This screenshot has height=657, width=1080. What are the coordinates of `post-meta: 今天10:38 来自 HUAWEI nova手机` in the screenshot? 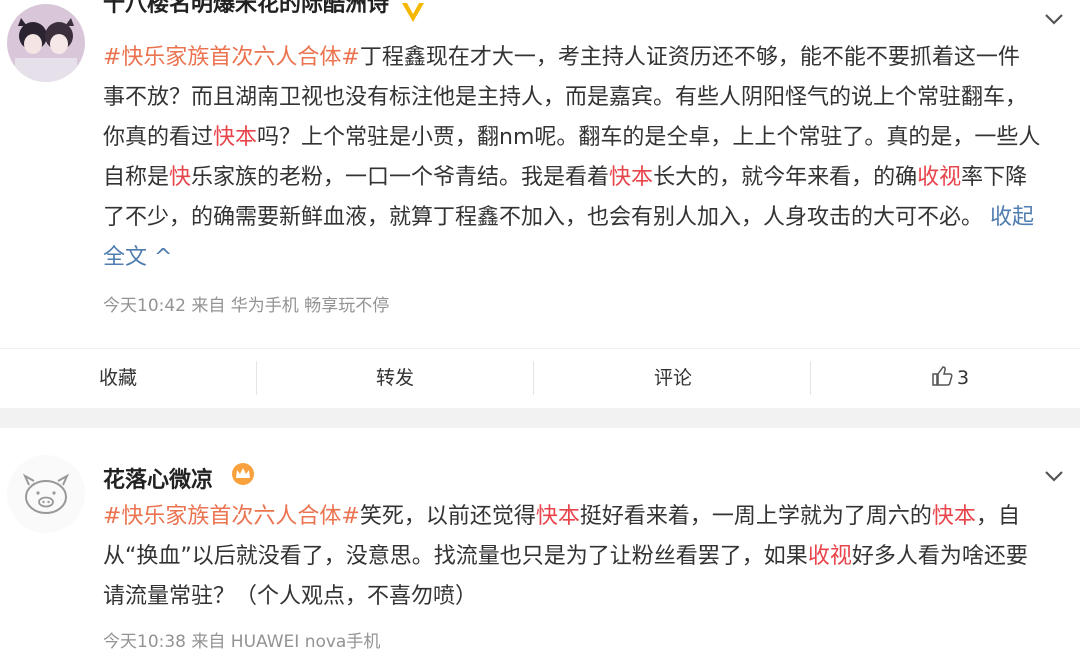 It's located at (242, 642).